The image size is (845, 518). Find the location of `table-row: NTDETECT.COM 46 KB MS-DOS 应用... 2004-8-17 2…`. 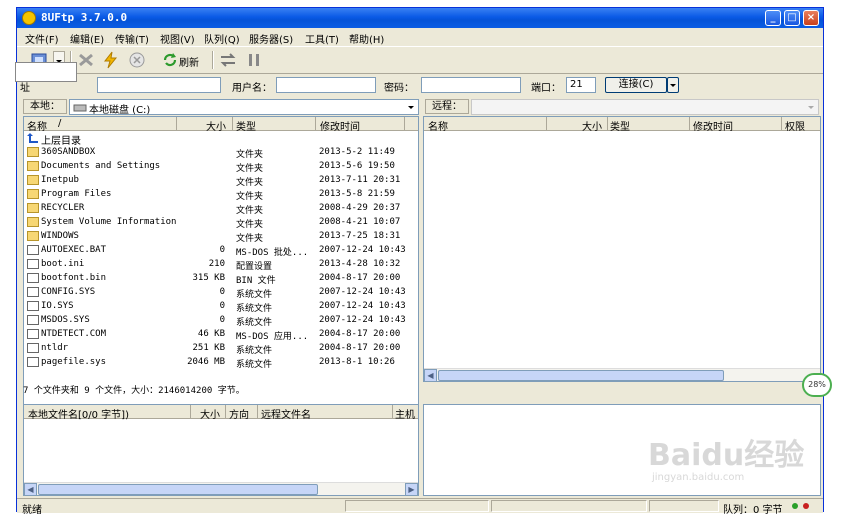

table-row: NTDETECT.COM 46 KB MS-DOS 应用... 2004-8-17 2… is located at coordinates (221, 334).